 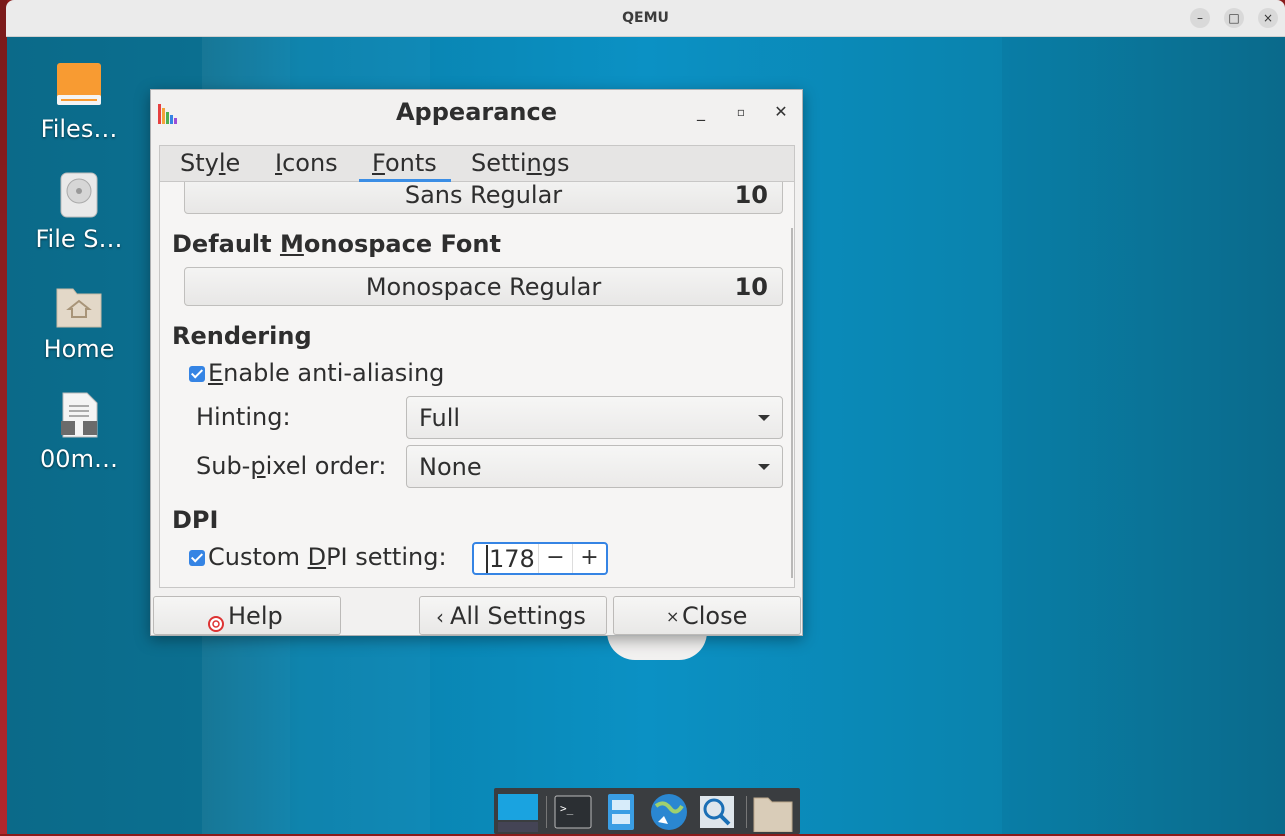 What do you see at coordinates (792, 403) in the screenshot?
I see `content-scrollbar` at bounding box center [792, 403].